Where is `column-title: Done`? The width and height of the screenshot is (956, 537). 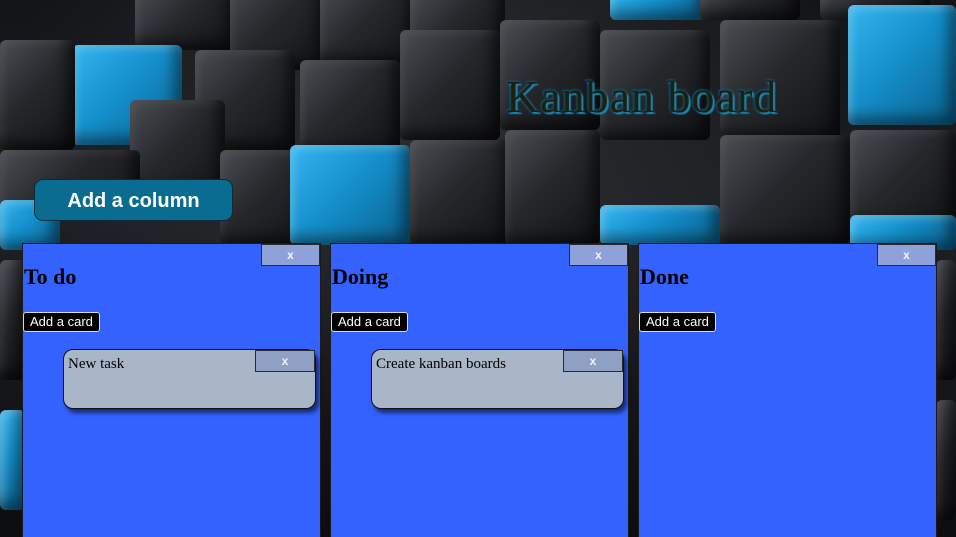
column-title: Done is located at coordinates (664, 276).